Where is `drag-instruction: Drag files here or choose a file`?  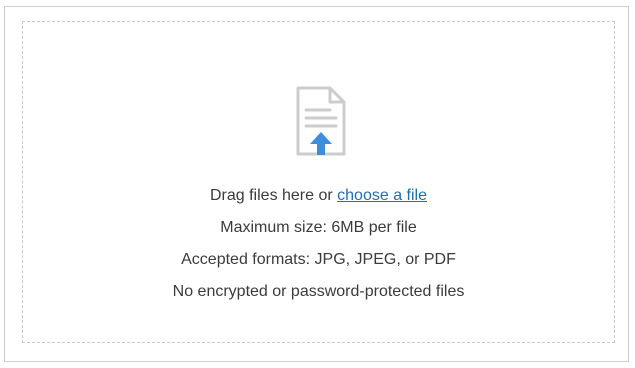 drag-instruction: Drag files here or choose a file is located at coordinates (318, 196).